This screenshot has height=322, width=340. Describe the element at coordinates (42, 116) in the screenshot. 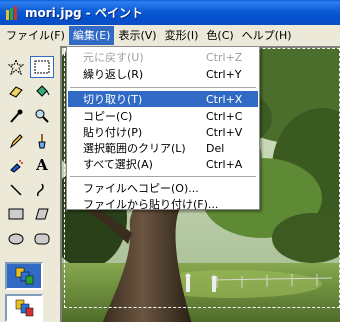

I see `magnifier-icon` at that location.